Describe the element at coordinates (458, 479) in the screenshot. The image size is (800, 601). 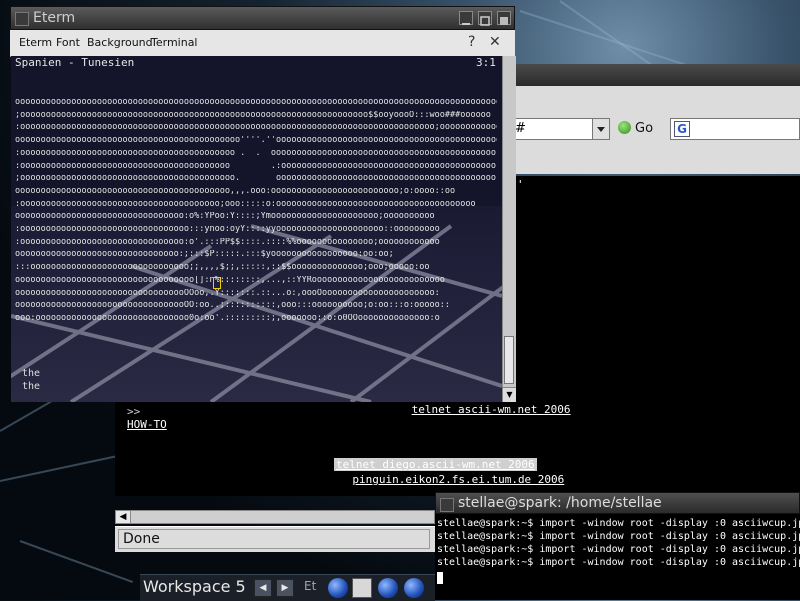
I see `mirror-link-2: pinguin.eikon2.fs.ei.tum.de 2006` at that location.